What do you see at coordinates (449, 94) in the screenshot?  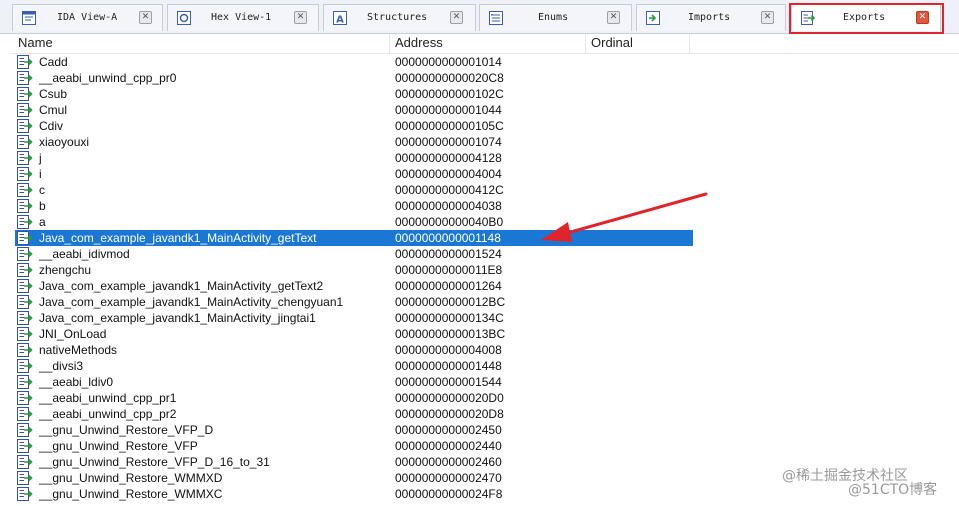 I see `export-address: 000000000000102C` at bounding box center [449, 94].